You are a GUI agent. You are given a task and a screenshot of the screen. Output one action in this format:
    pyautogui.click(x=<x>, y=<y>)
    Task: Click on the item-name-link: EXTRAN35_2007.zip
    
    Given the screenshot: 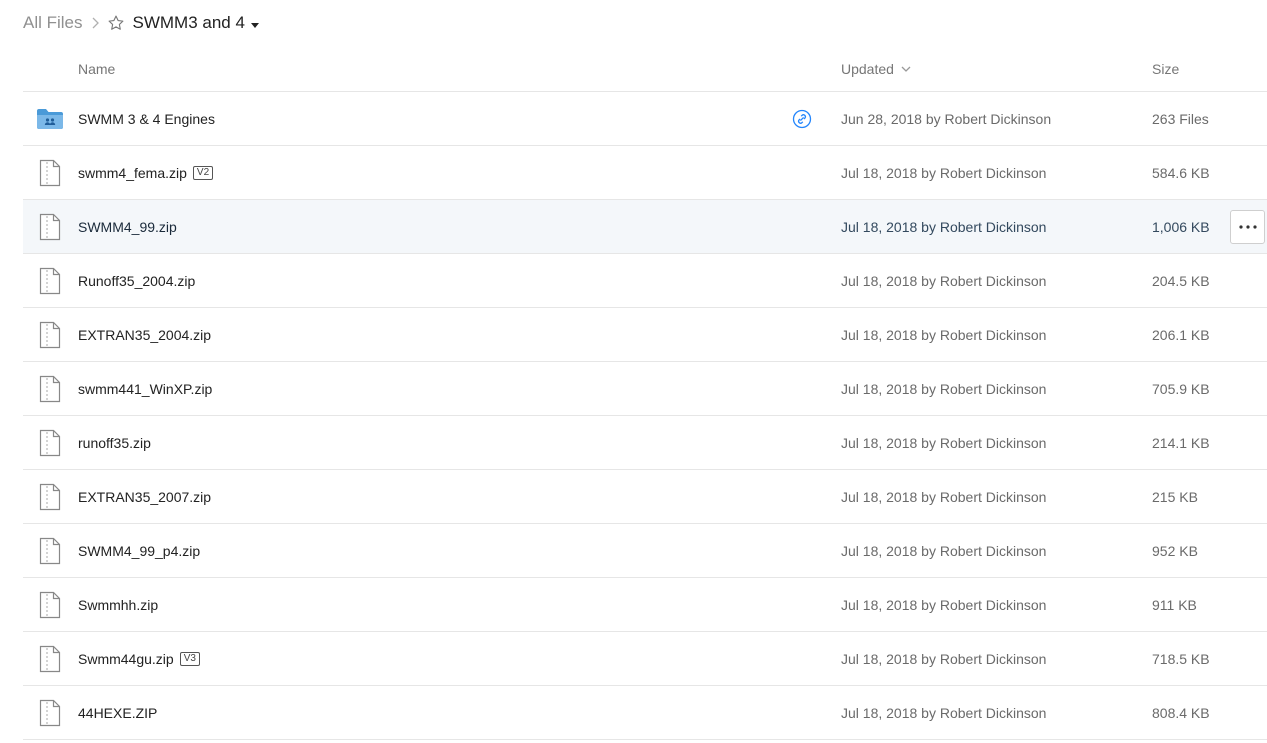 What is the action you would take?
    pyautogui.click(x=144, y=497)
    